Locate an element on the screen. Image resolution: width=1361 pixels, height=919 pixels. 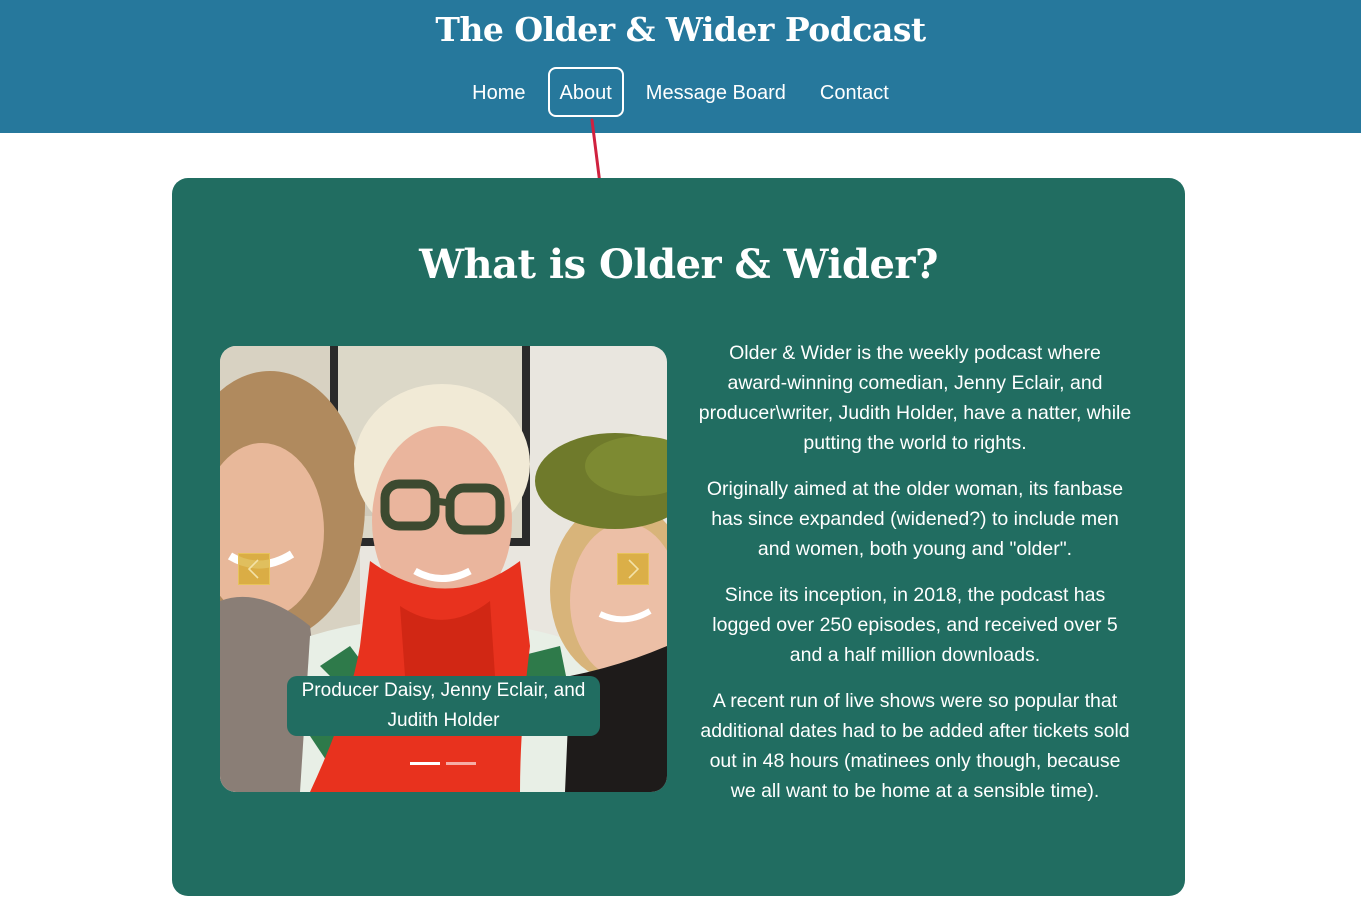
chevron-right-icon is located at coordinates (634, 569).